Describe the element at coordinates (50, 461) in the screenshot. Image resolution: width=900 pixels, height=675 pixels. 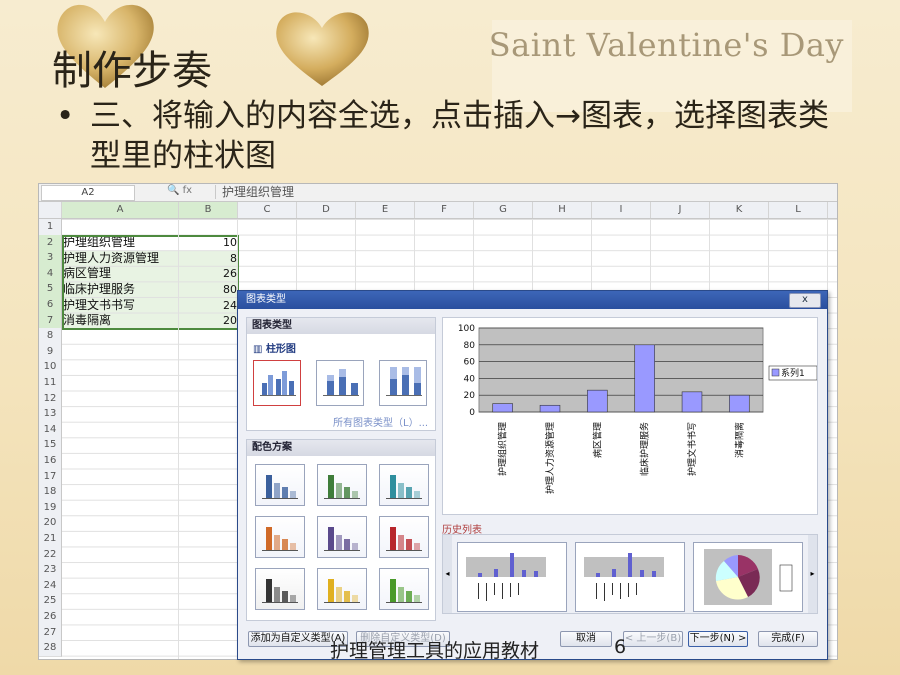
I see `row-header-16: 16` at that location.